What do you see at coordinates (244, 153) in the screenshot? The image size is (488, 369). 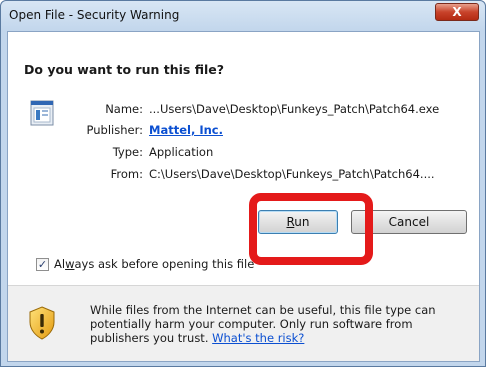 I see `detail-row-type: Type: Application` at bounding box center [244, 153].